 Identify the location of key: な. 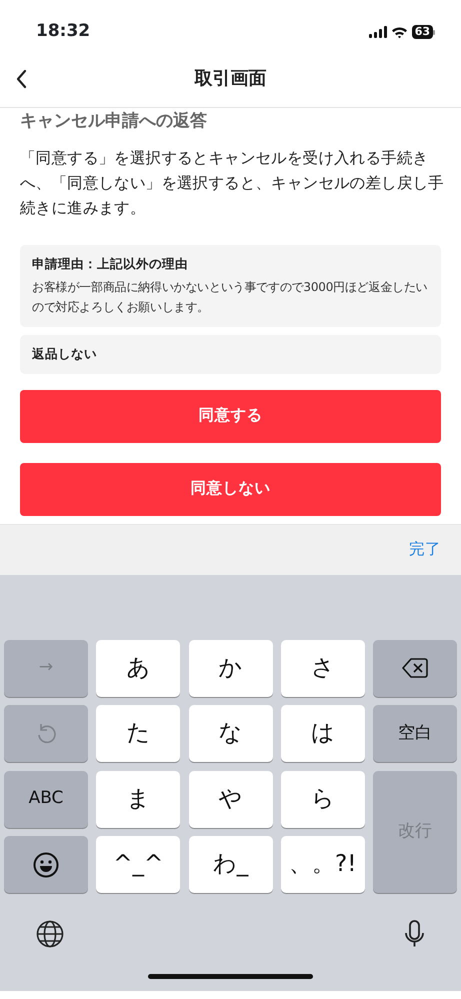
(230, 733).